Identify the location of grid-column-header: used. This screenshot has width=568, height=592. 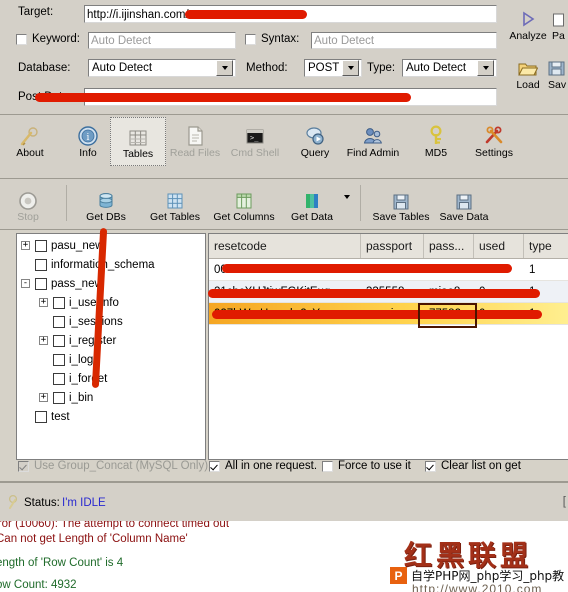
(499, 246).